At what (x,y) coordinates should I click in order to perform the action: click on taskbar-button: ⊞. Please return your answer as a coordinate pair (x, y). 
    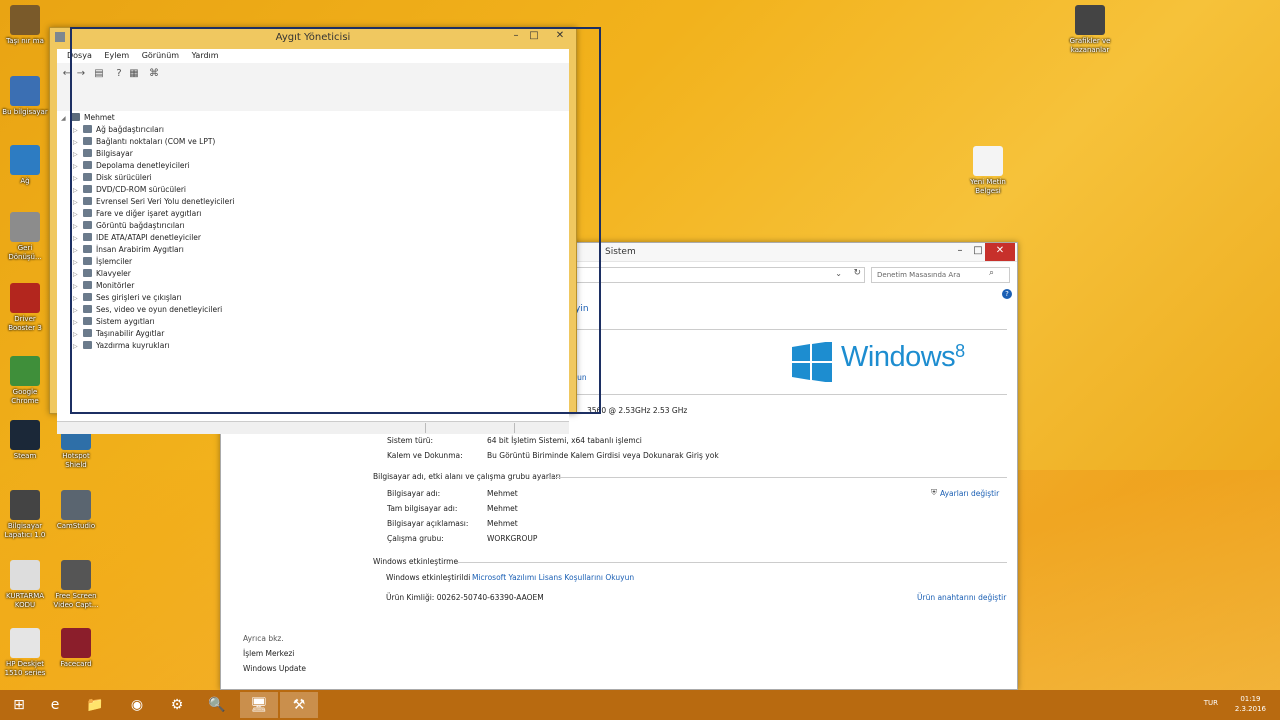
    Looking at the image, I should click on (19, 705).